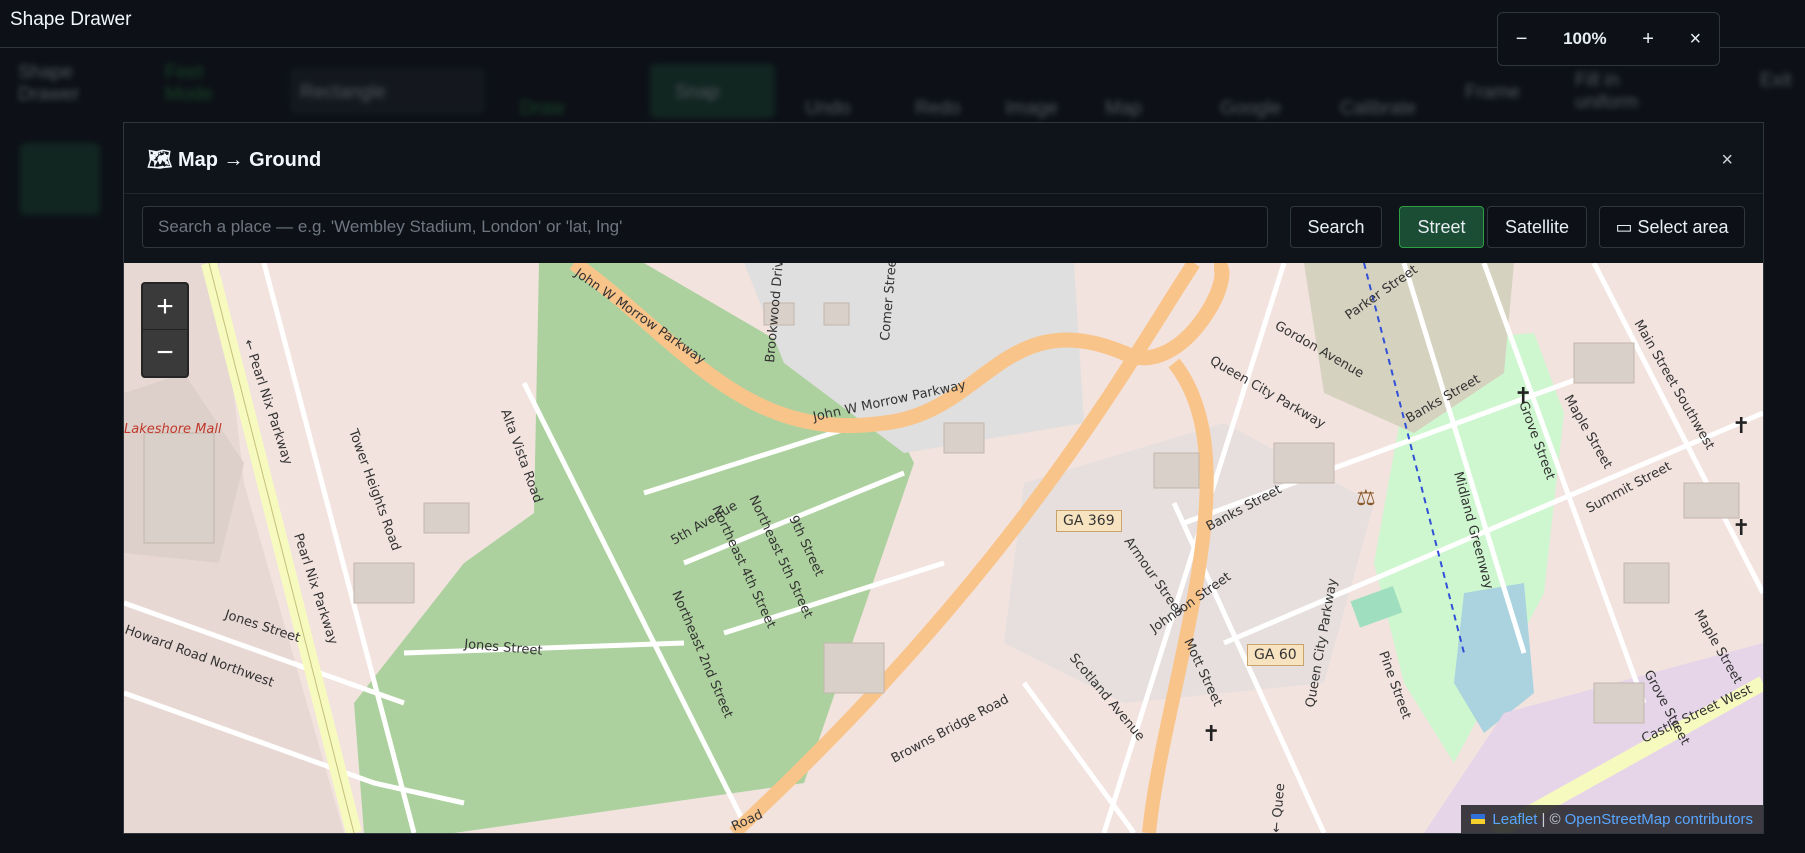  What do you see at coordinates (343, 92) in the screenshot?
I see `shape-select-label: Rectangle` at bounding box center [343, 92].